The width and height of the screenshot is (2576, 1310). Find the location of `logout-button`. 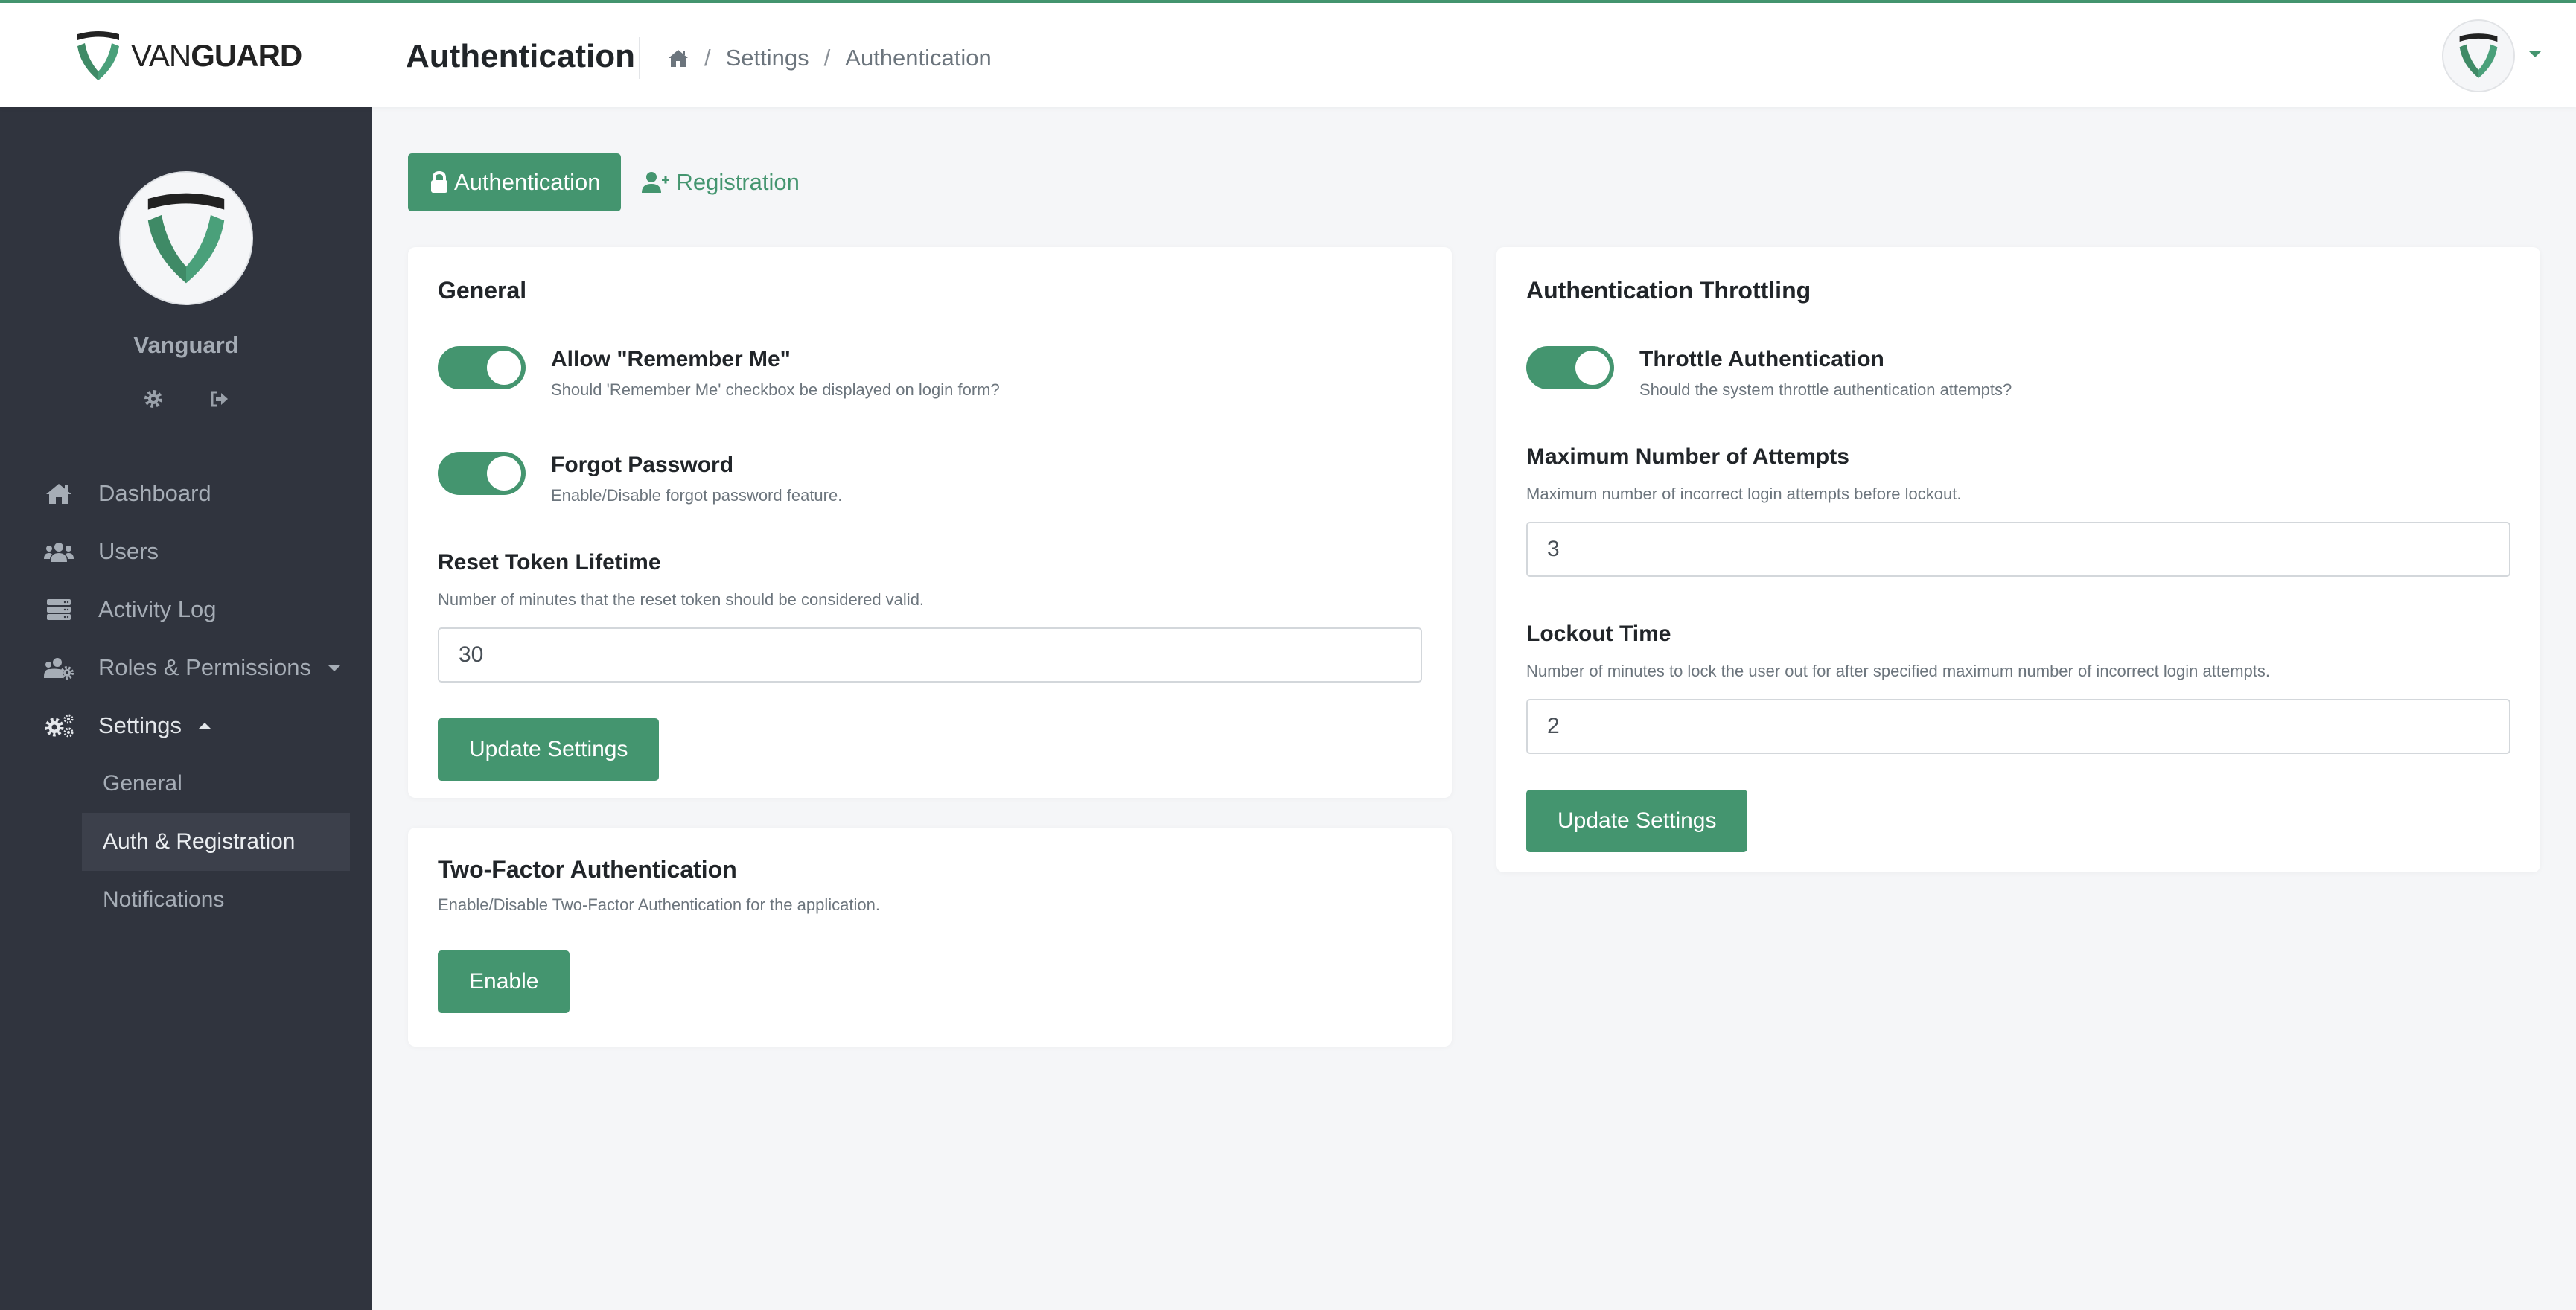

logout-button is located at coordinates (218, 399).